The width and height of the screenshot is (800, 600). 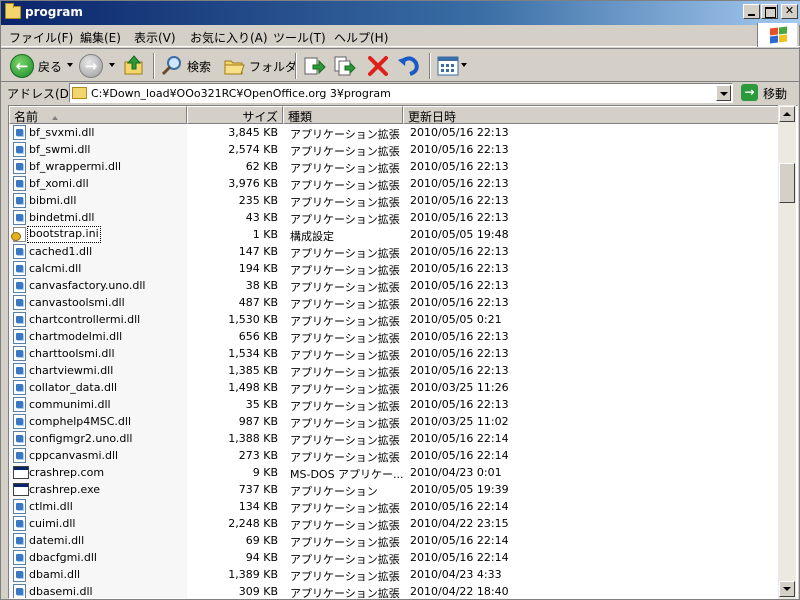 What do you see at coordinates (64, 234) in the screenshot?
I see `file-name: bootstrap.ini` at bounding box center [64, 234].